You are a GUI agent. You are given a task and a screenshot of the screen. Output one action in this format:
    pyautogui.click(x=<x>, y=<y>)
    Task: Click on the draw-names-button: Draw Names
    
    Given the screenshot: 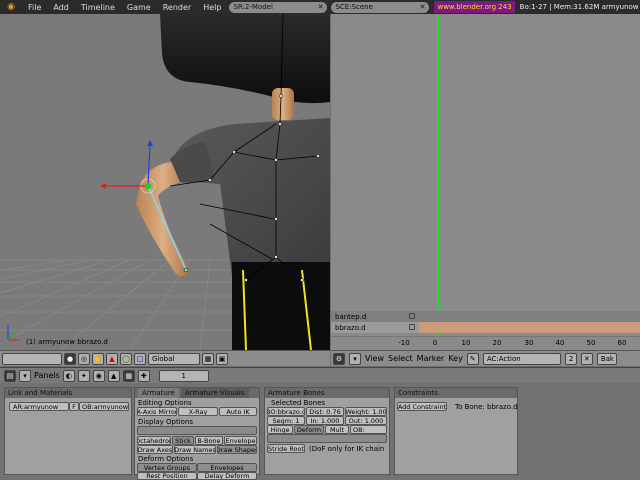 What is the action you would take?
    pyautogui.click(x=195, y=449)
    